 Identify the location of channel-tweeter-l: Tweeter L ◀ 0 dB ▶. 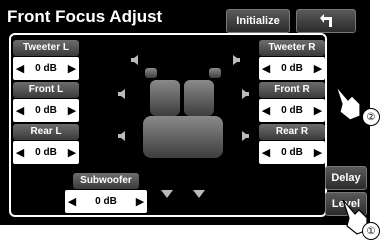
(46, 60).